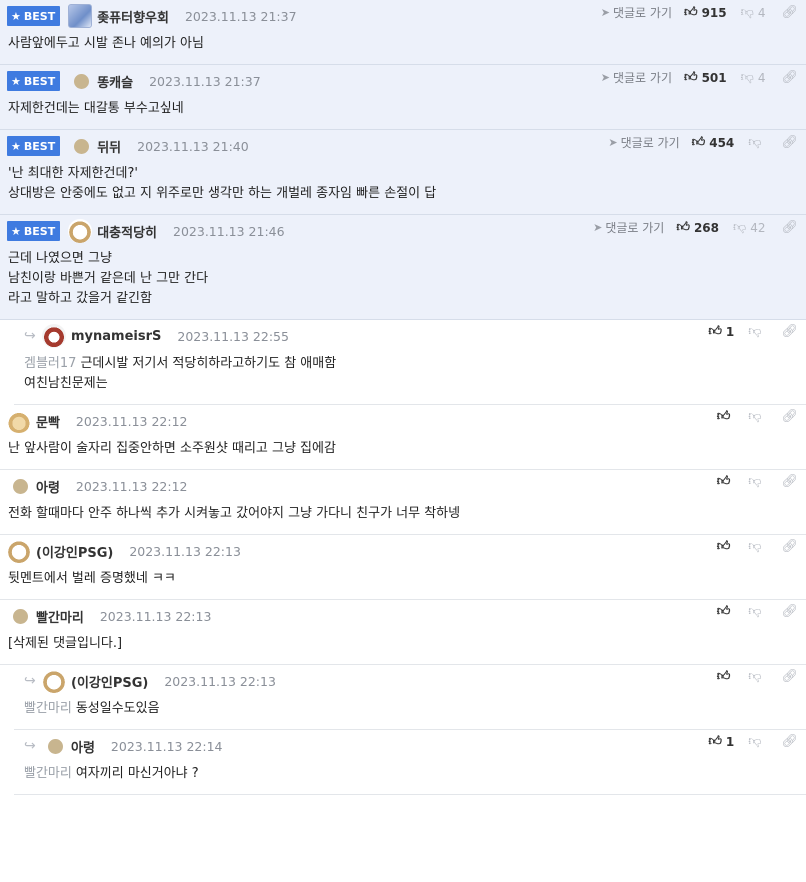  What do you see at coordinates (399, 613) in the screenshot?
I see `comment-header: 빨간마리 2023.11.13 22:13` at bounding box center [399, 613].